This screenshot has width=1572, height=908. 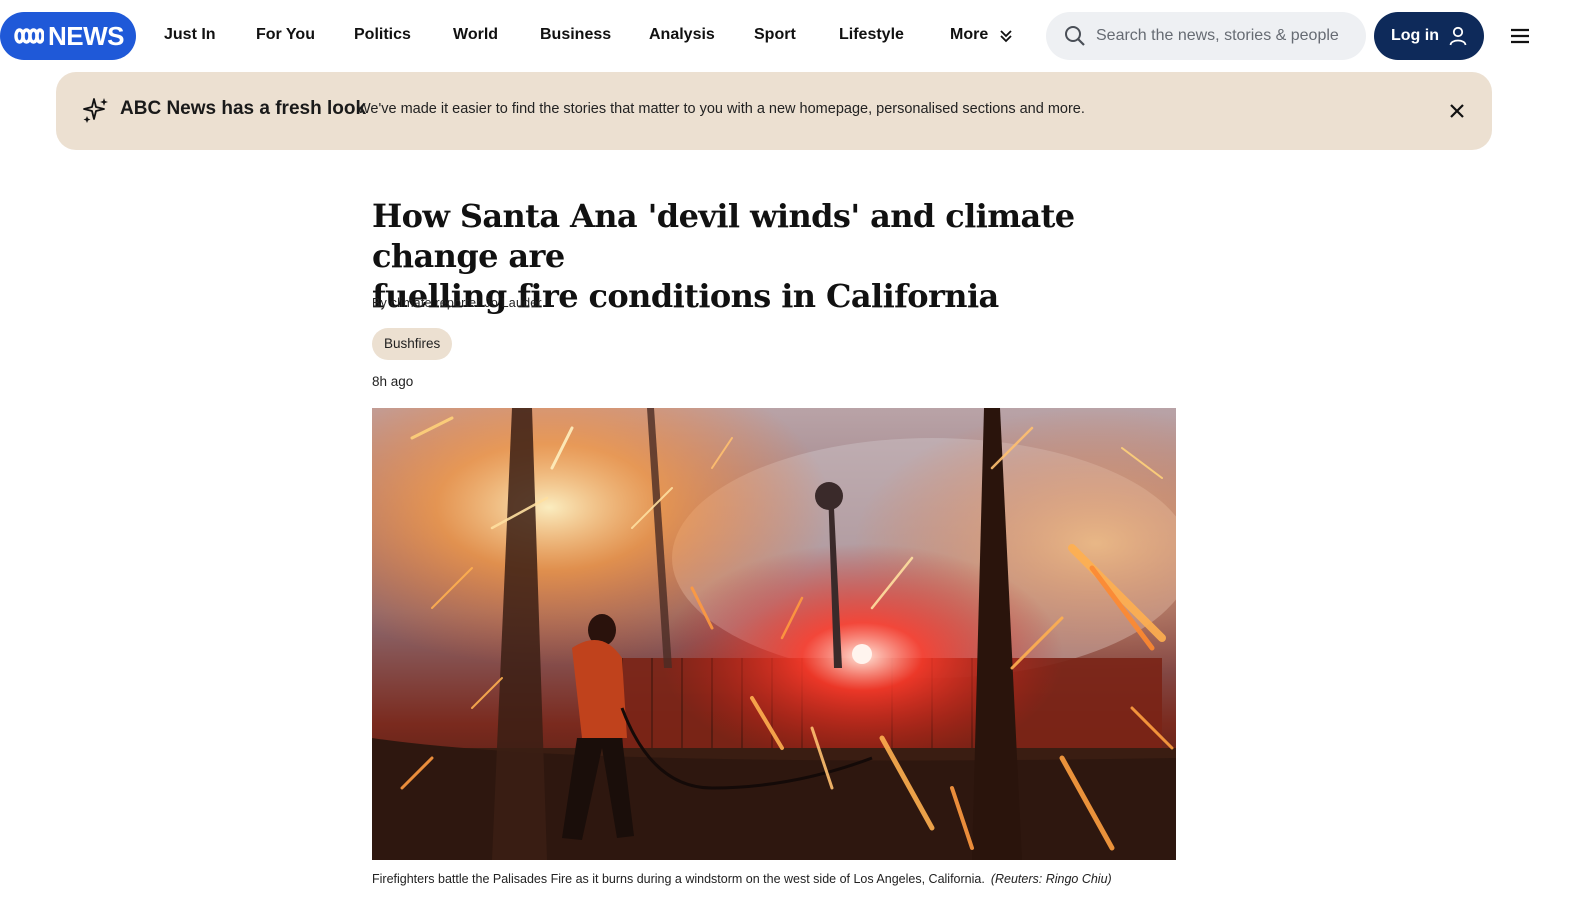 I want to click on nav-business: Business, so click(x=575, y=35).